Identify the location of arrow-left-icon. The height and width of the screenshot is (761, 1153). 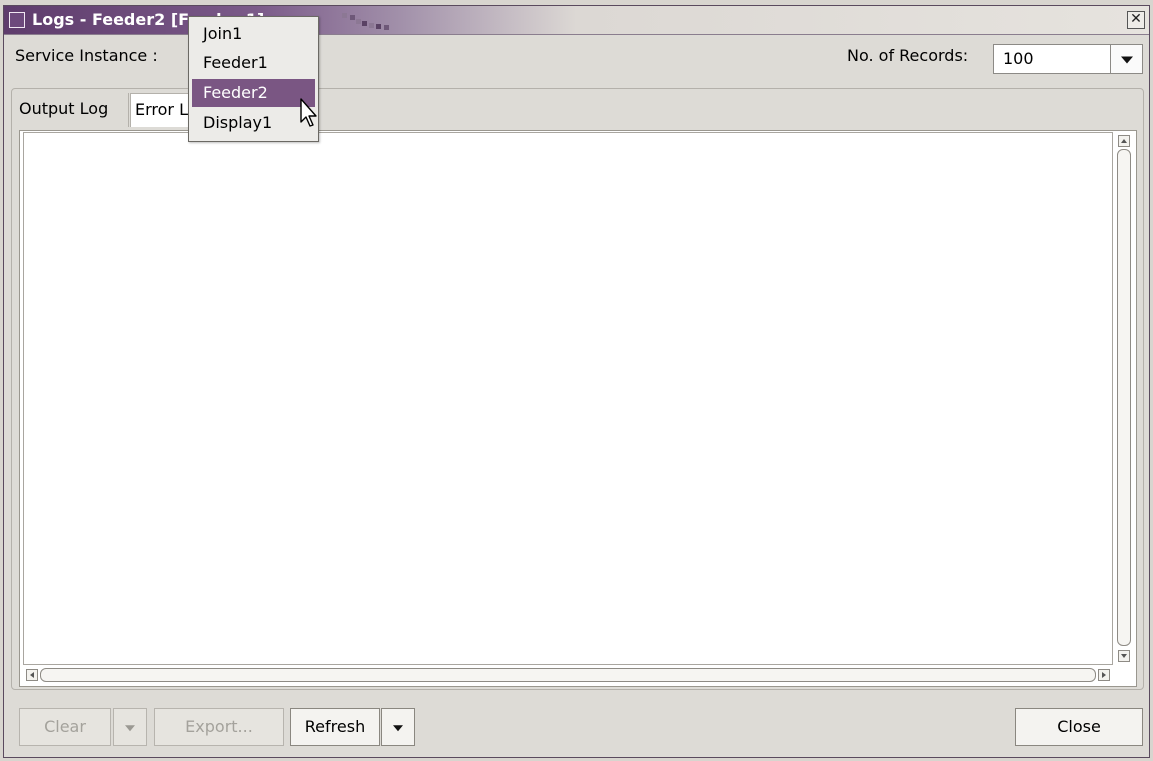
(32, 675).